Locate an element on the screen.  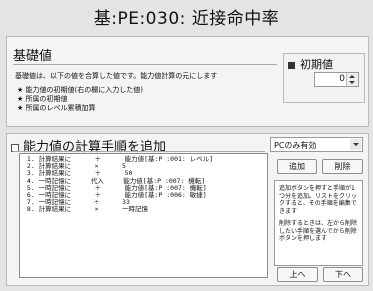
base-heading-divider is located at coordinates (145, 64).